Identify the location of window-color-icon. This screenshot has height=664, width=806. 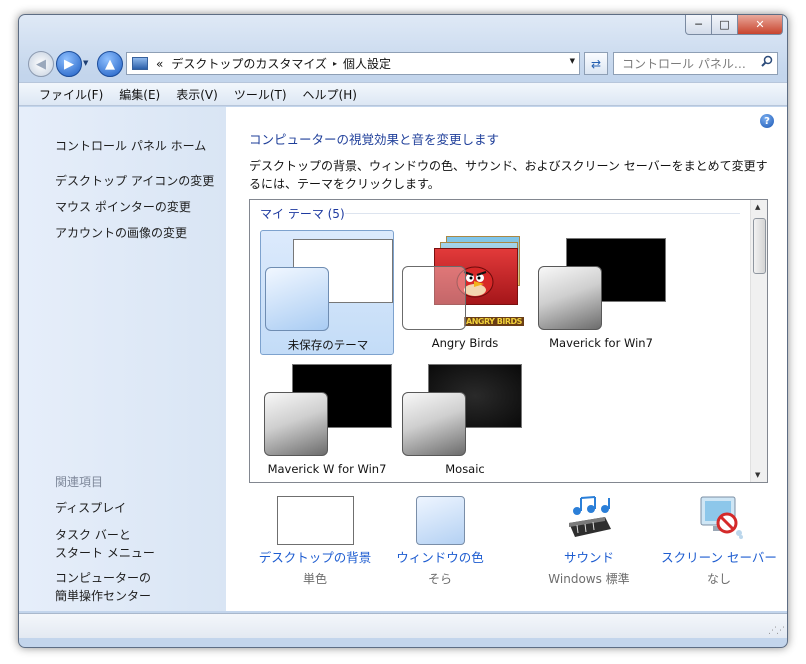
(440, 520).